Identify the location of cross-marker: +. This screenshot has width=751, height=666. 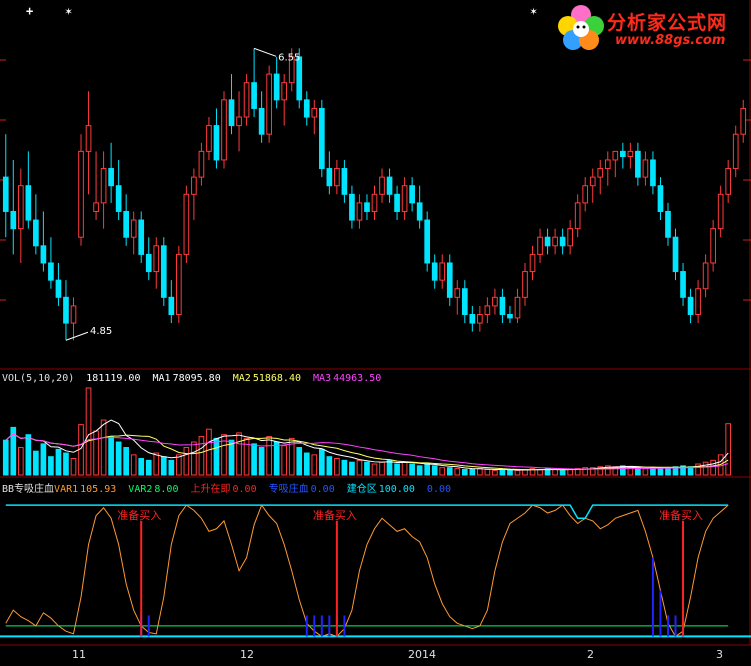
(30, 11).